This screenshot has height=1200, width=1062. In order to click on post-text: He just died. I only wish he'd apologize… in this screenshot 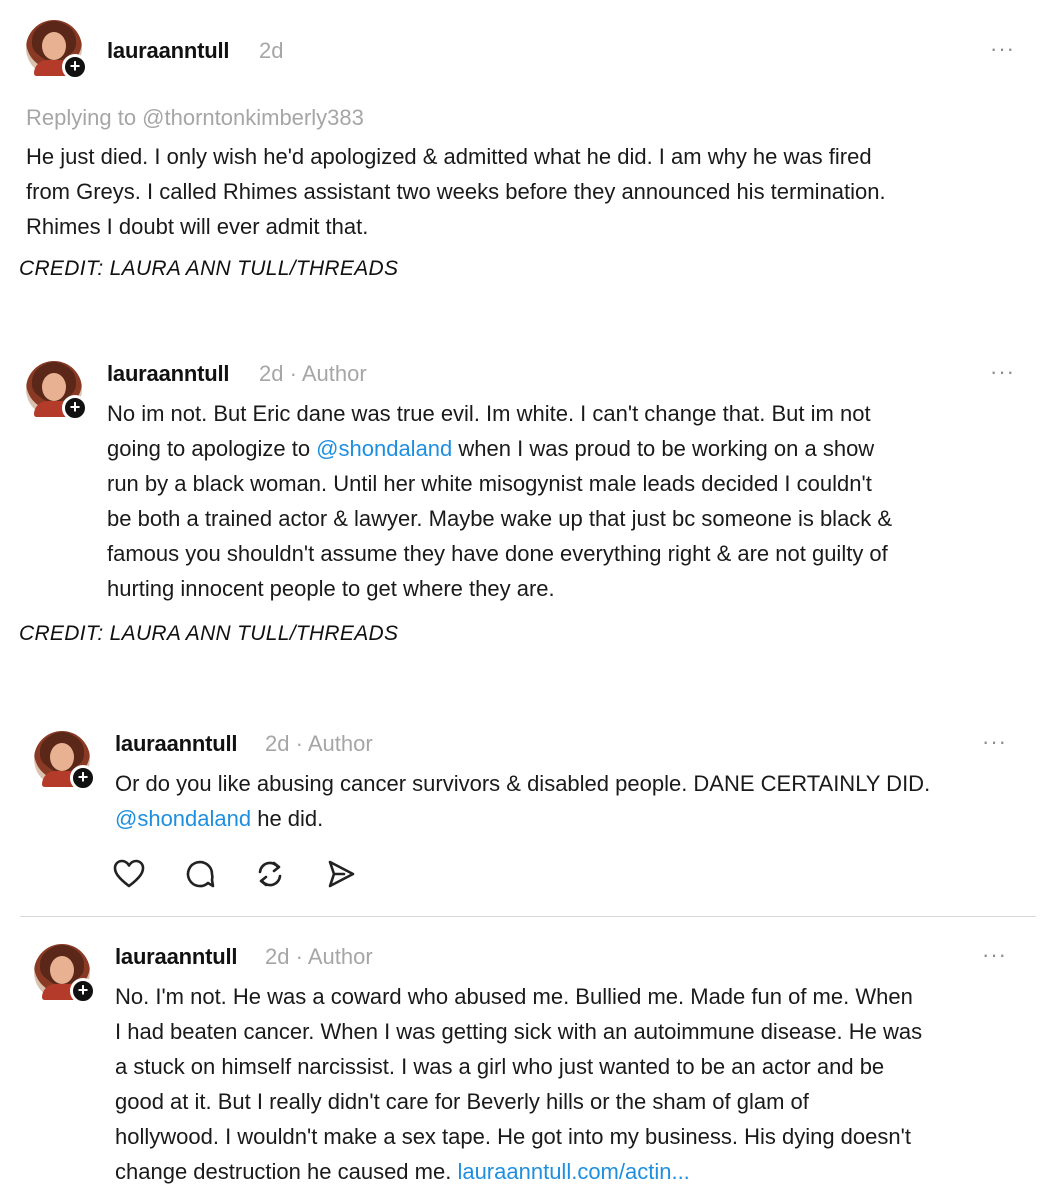, I will do `click(456, 191)`.